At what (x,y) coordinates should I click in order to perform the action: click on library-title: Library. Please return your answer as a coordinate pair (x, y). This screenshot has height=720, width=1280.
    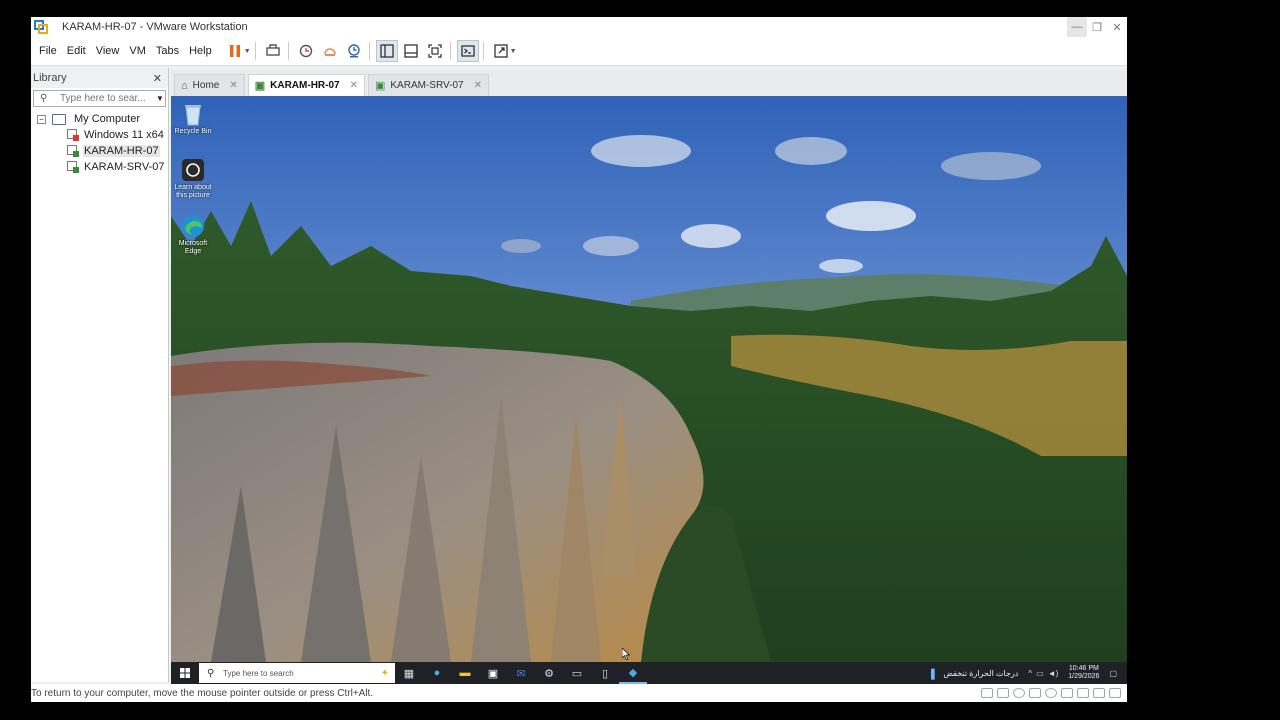
    Looking at the image, I should click on (50, 78).